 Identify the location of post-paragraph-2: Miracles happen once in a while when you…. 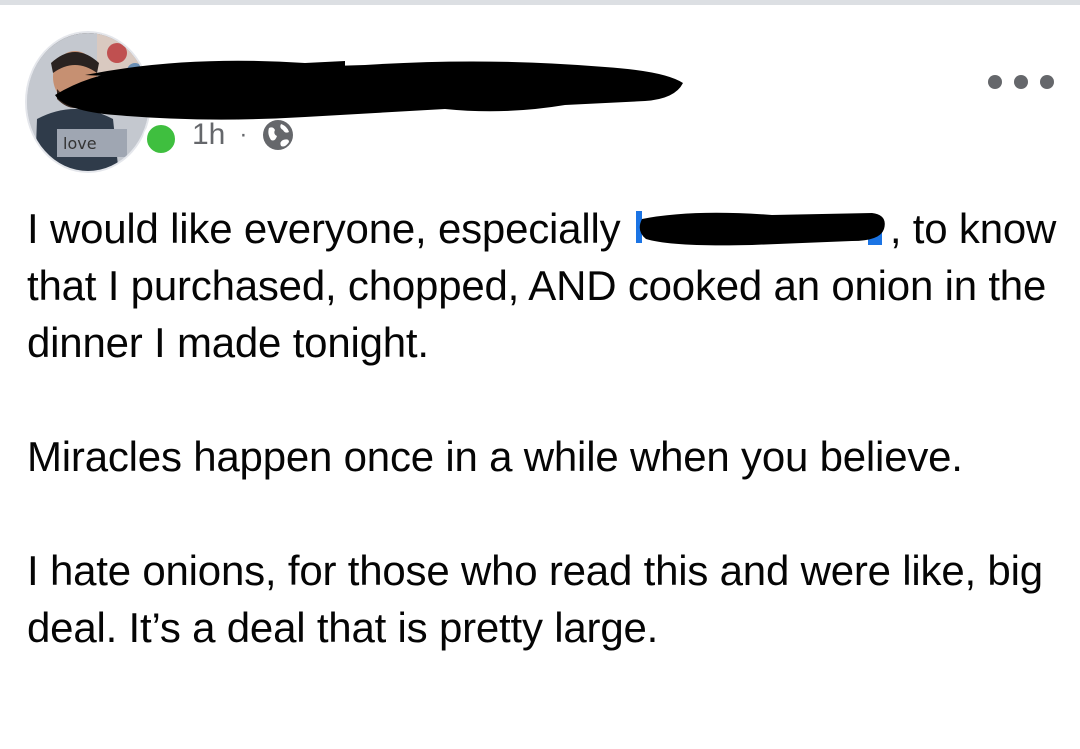
(495, 456).